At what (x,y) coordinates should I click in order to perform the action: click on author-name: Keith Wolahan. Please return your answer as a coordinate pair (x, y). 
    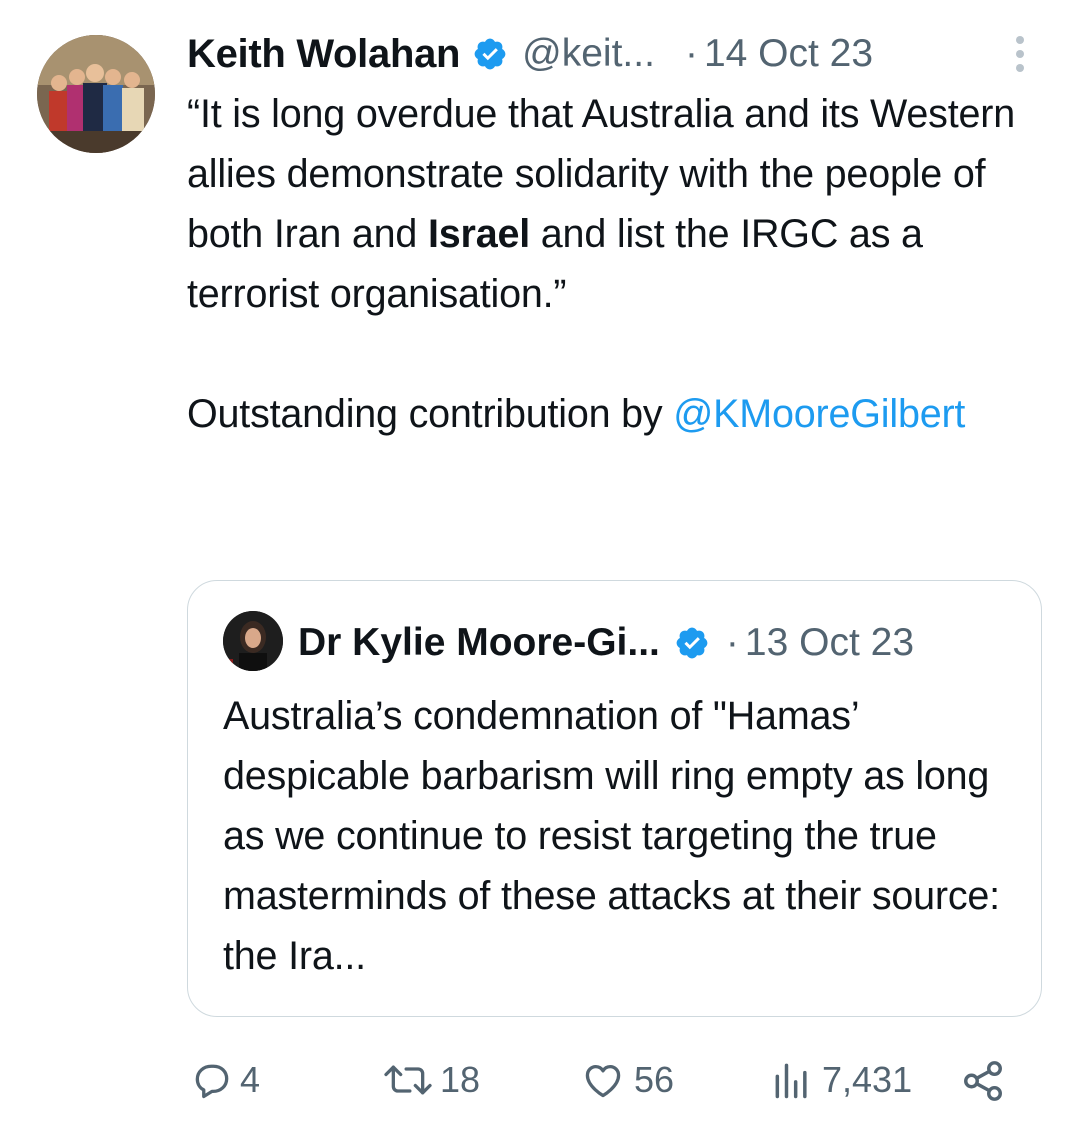
    Looking at the image, I should click on (323, 54).